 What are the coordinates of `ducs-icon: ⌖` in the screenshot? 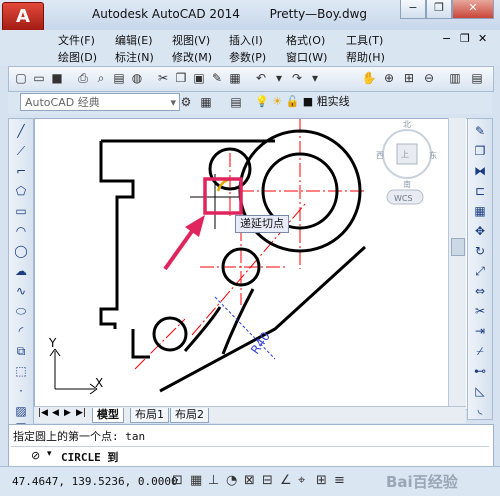 It's located at (301, 480).